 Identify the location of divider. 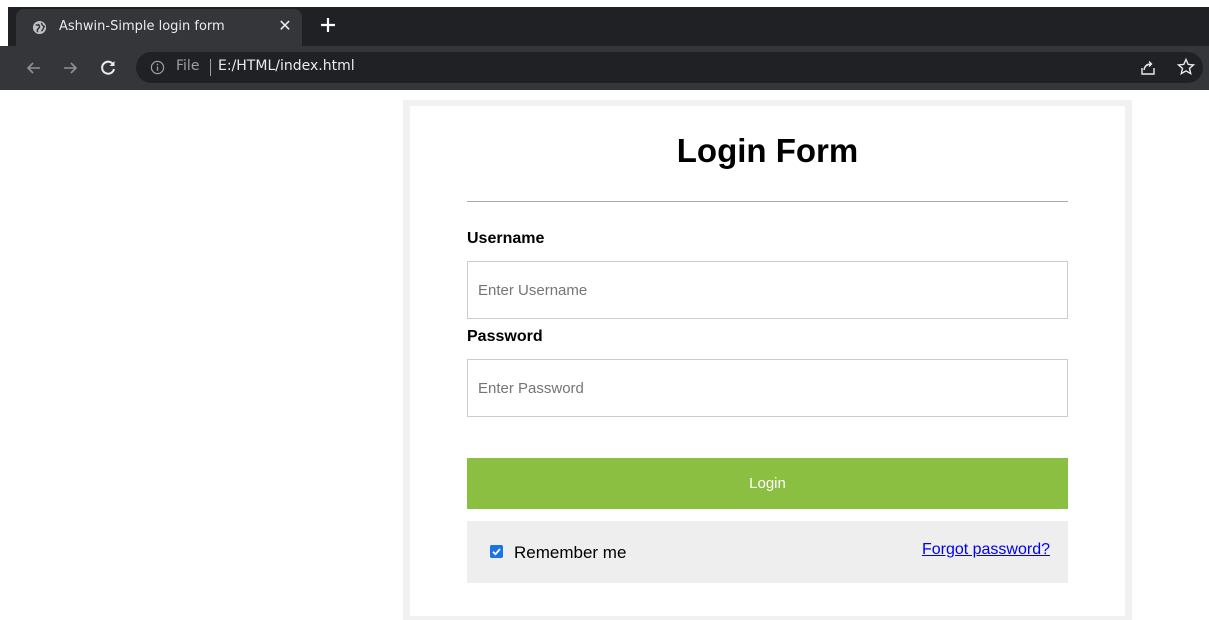
(767, 201).